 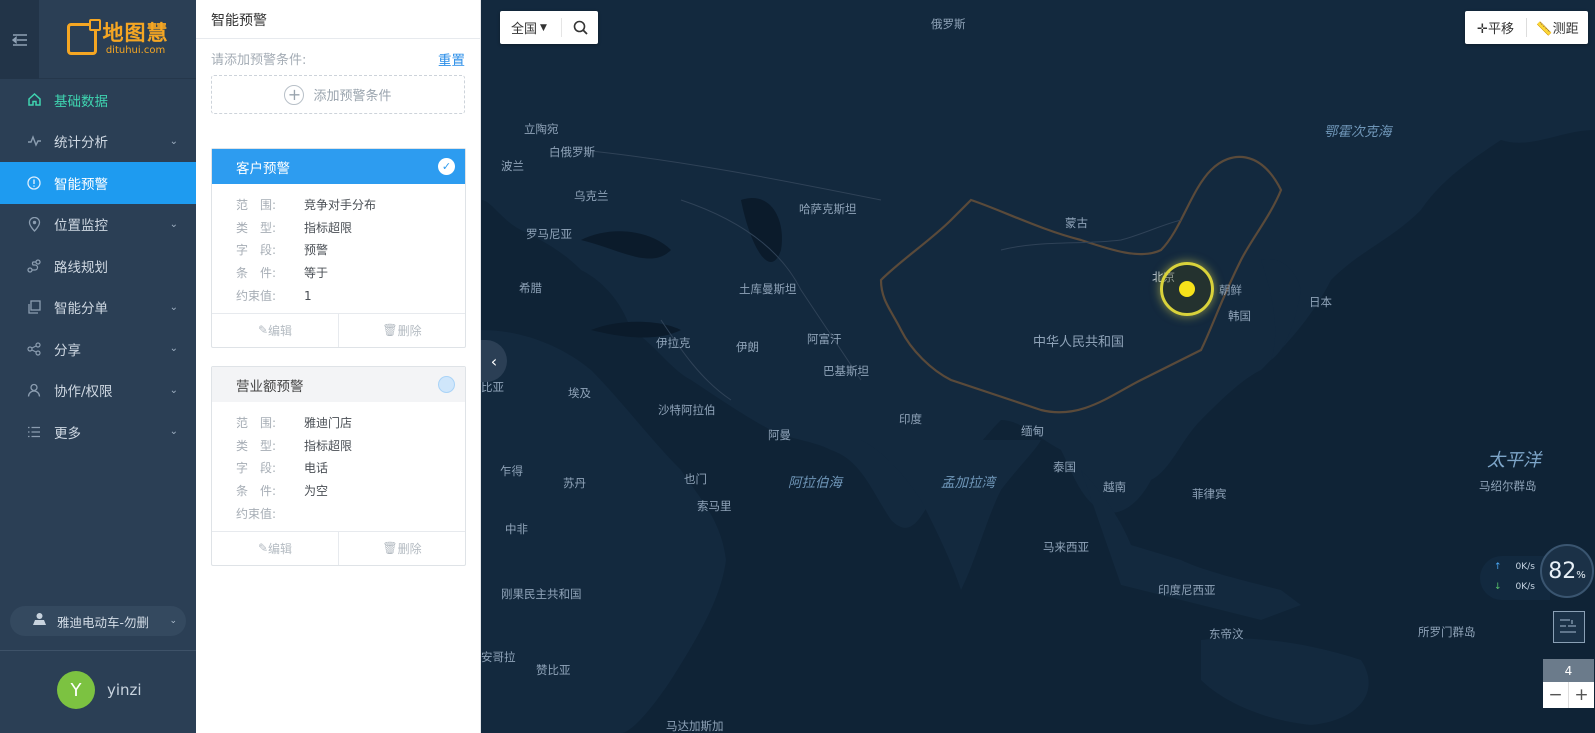 What do you see at coordinates (580, 27) in the screenshot?
I see `search-button` at bounding box center [580, 27].